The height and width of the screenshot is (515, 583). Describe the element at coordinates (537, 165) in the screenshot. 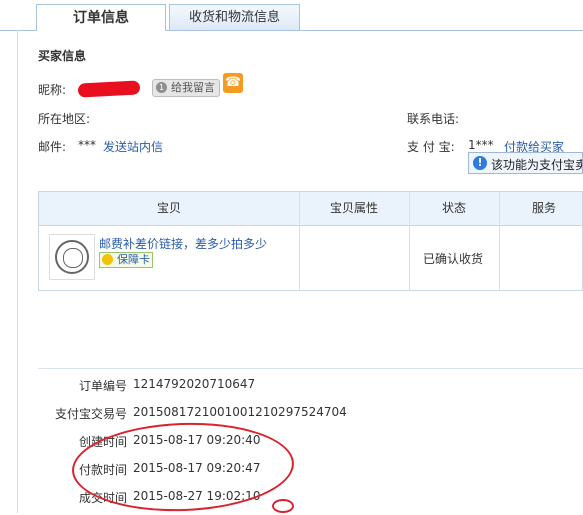

I see `tooltip-text: 该功能为支付宝卖` at that location.